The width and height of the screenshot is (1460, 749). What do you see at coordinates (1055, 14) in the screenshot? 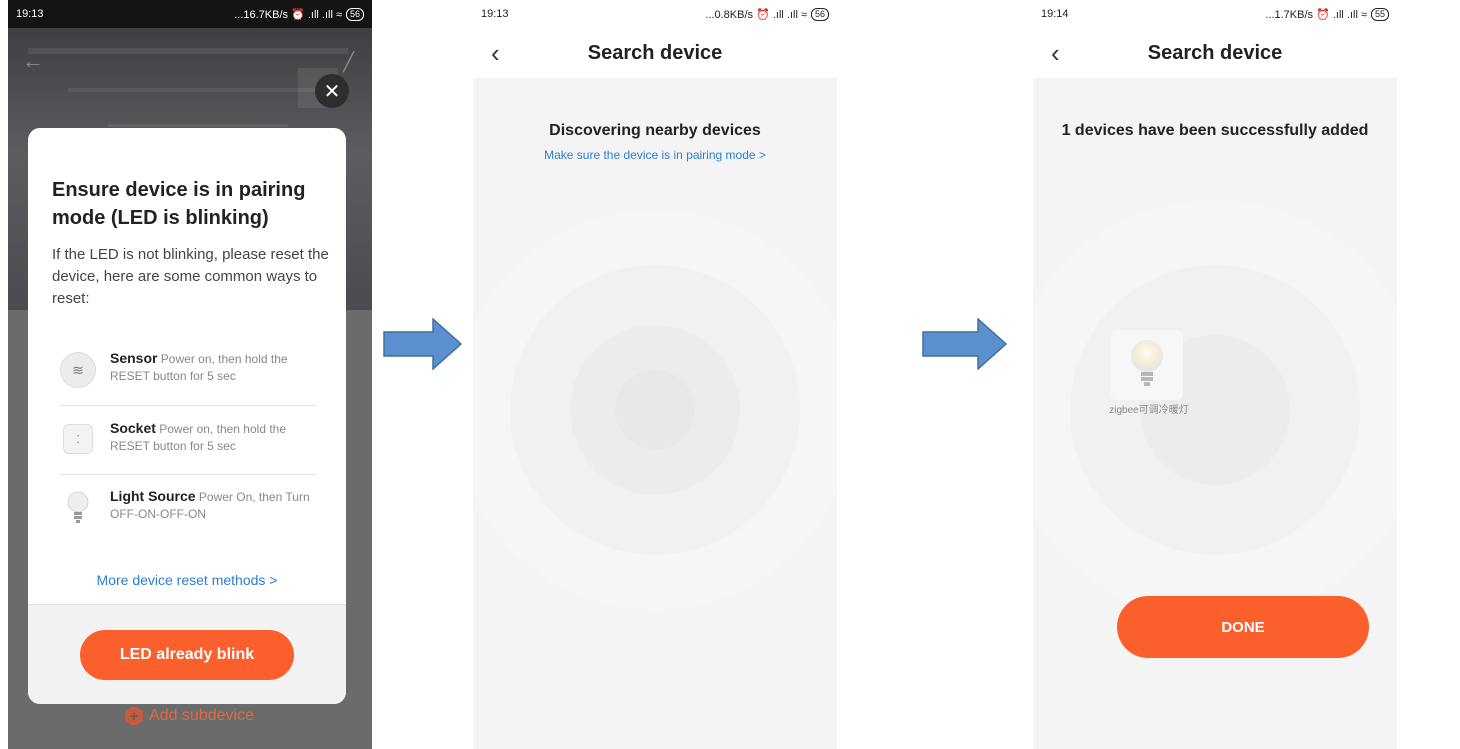
I see `status-time: 19:14` at bounding box center [1055, 14].